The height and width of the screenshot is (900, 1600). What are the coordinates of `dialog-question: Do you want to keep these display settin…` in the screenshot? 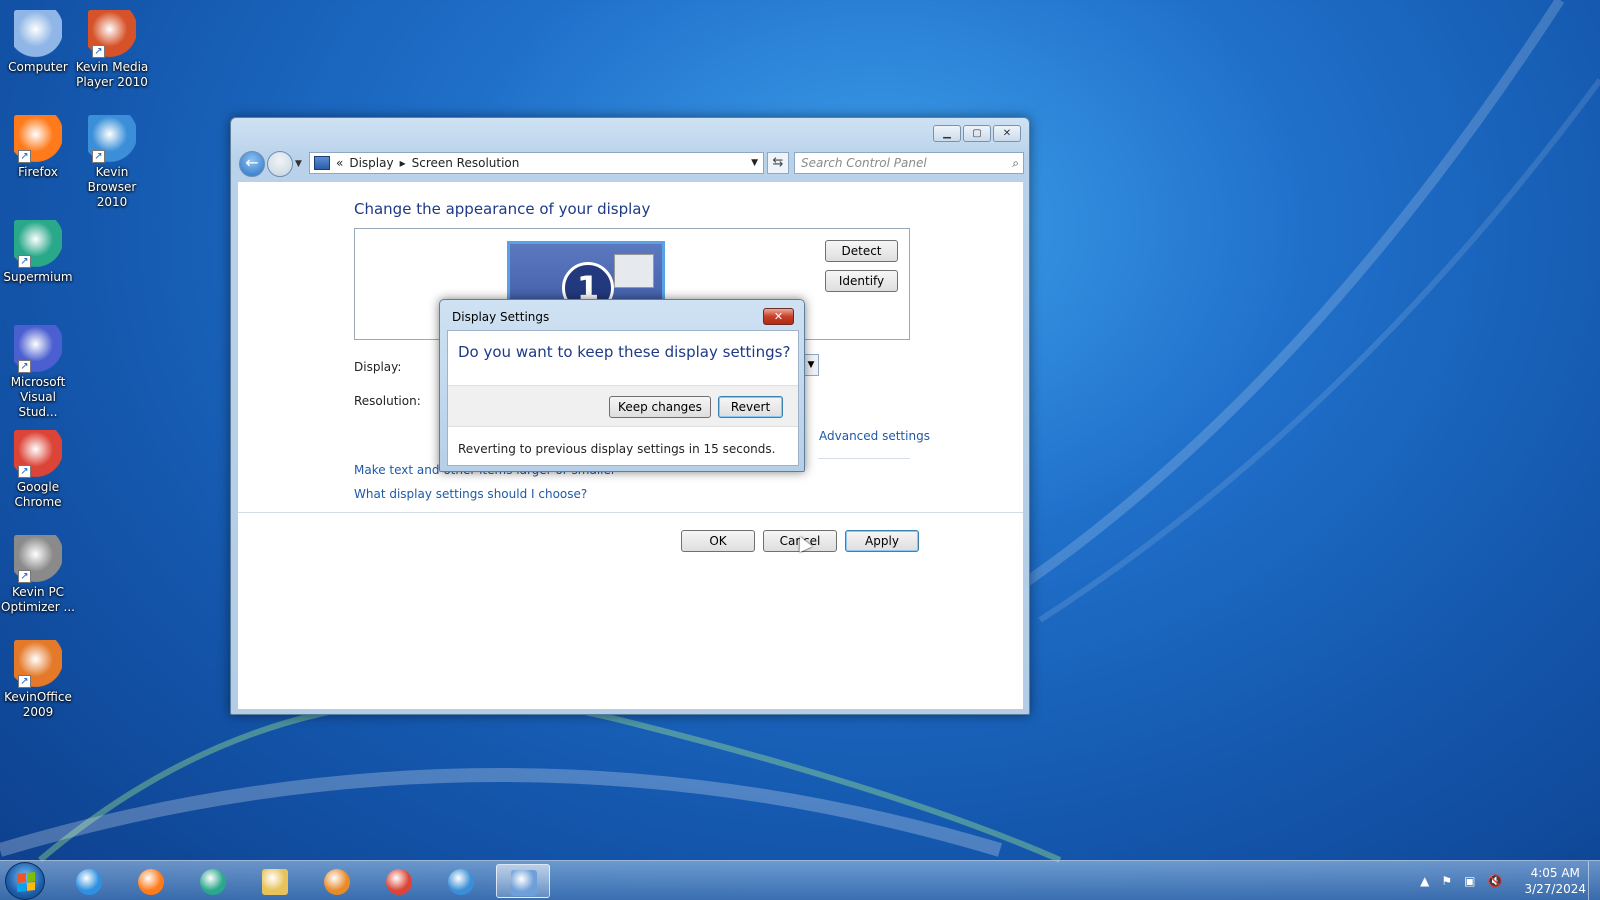 It's located at (624, 352).